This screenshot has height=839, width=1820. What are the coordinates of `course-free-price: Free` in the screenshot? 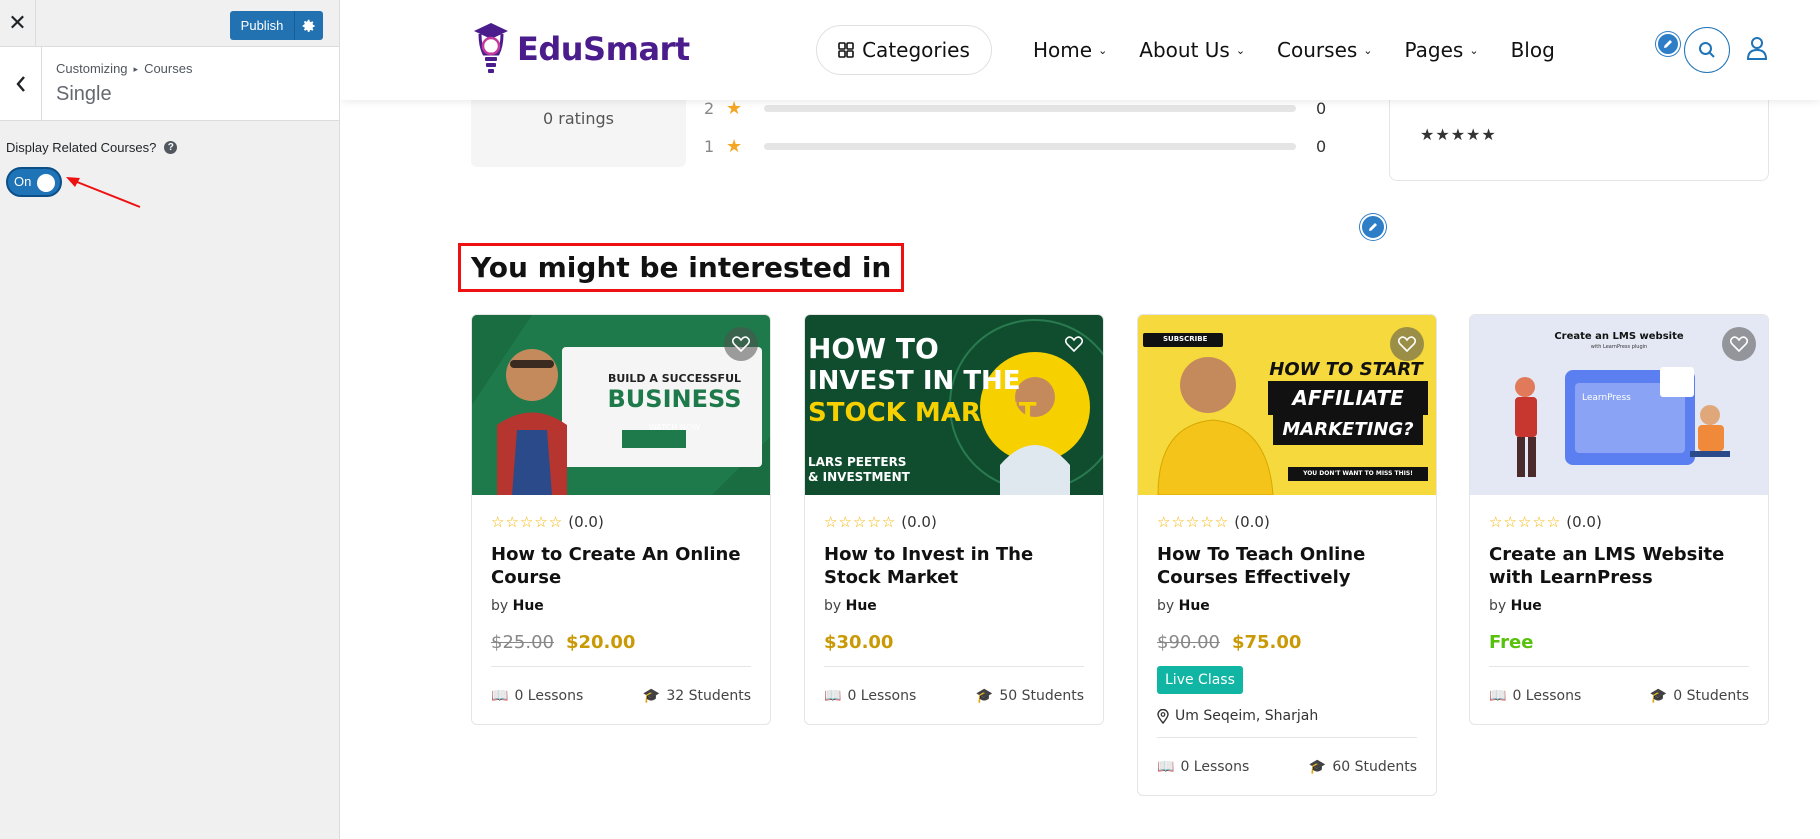 It's located at (1511, 642).